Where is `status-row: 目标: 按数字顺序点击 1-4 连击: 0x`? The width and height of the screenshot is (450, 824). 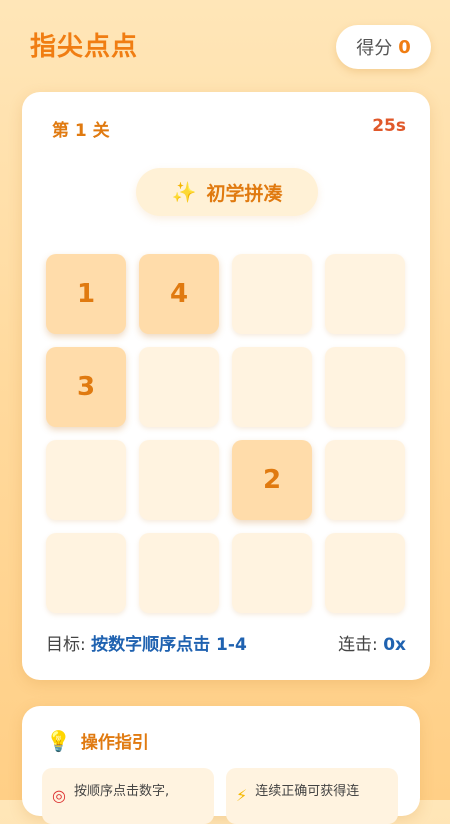
status-row: 目标: 按数字顺序点击 1-4 连击: 0x is located at coordinates (226, 643).